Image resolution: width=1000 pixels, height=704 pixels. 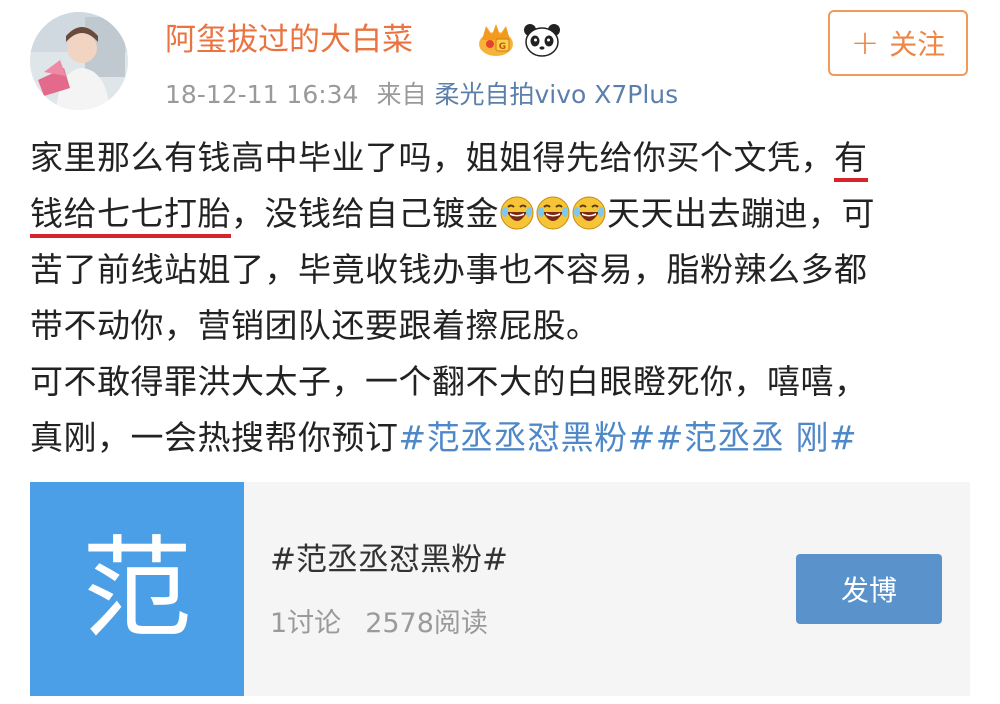 What do you see at coordinates (289, 40) in the screenshot?
I see `username: 阿玺拔过的大白菜` at bounding box center [289, 40].